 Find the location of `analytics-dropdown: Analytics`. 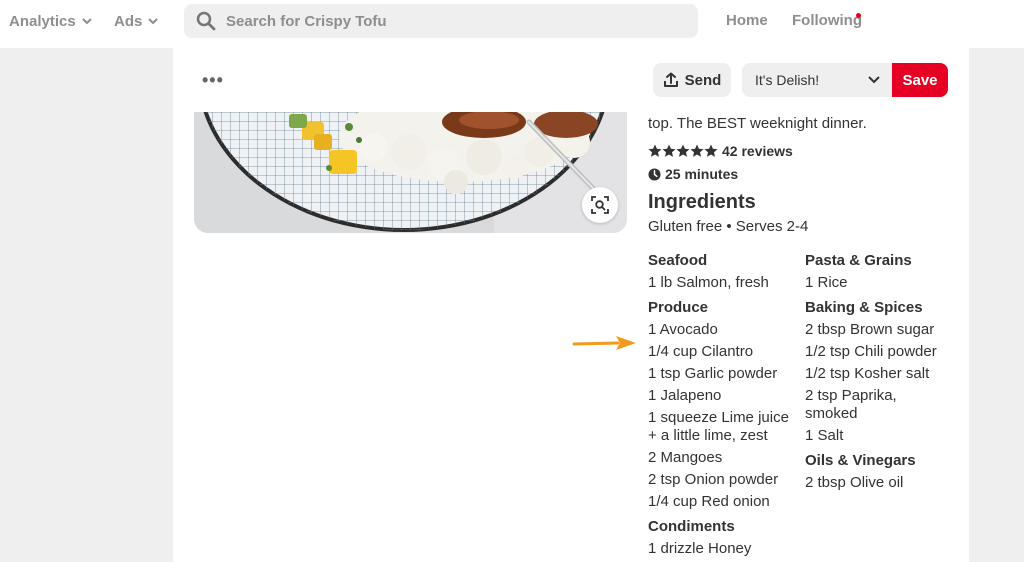

analytics-dropdown: Analytics is located at coordinates (50, 21).